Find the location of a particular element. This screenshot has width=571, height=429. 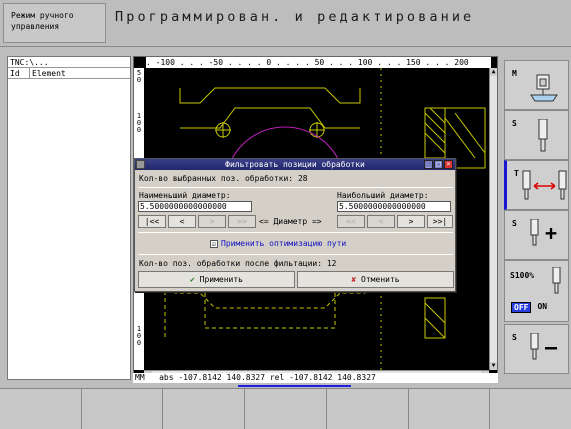

spindle-toggle: OFF ON is located at coordinates (529, 307).